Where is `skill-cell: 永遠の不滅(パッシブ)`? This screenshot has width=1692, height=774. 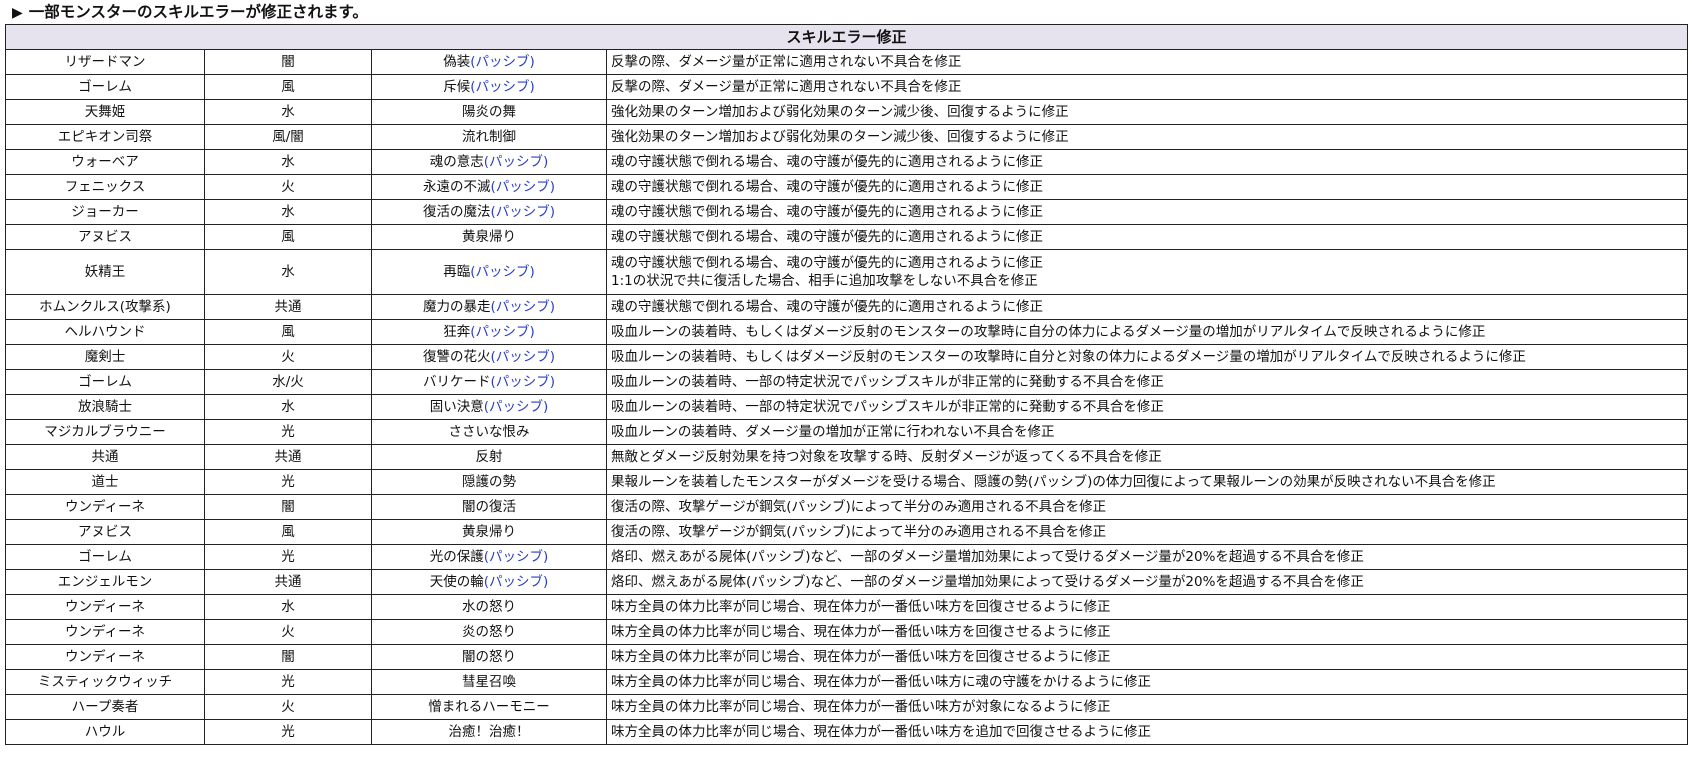 skill-cell: 永遠の不滅(パッシブ) is located at coordinates (489, 187).